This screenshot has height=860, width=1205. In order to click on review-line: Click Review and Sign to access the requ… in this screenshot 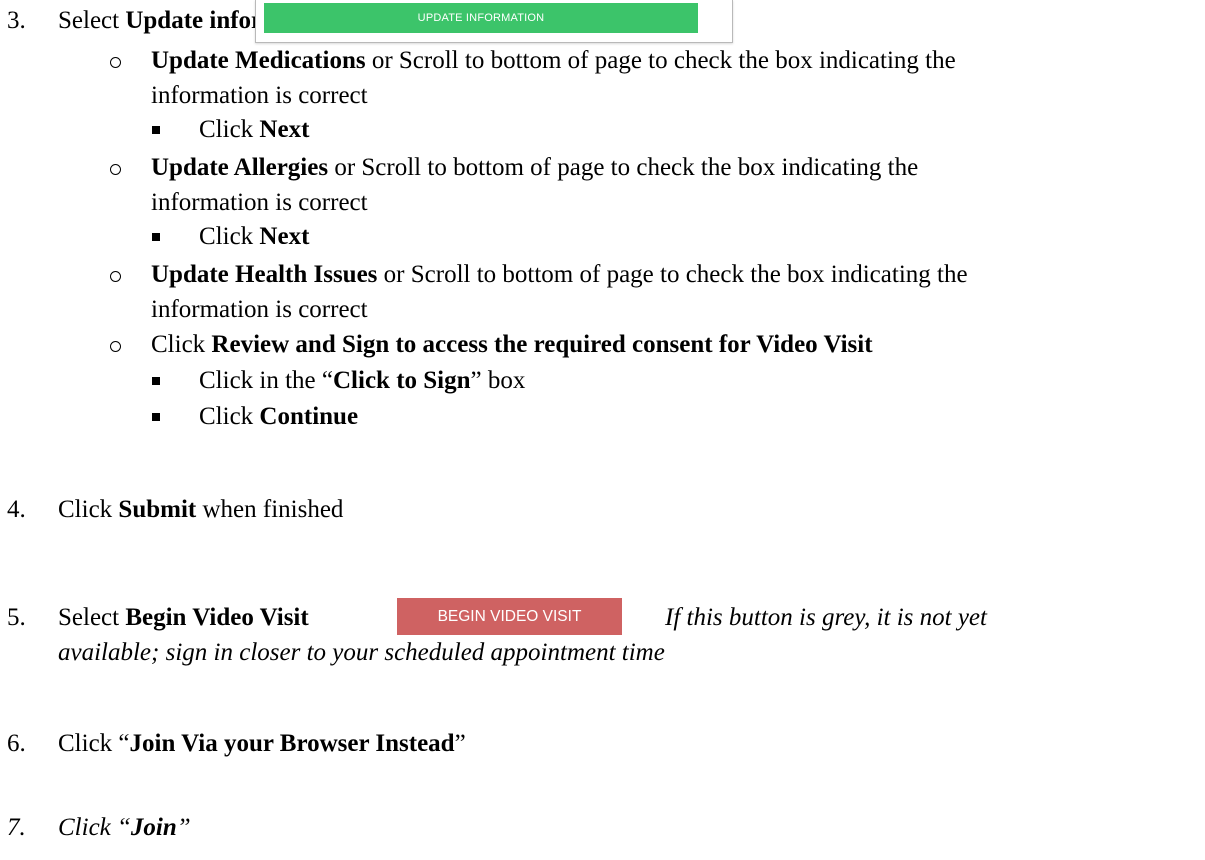, I will do `click(512, 345)`.